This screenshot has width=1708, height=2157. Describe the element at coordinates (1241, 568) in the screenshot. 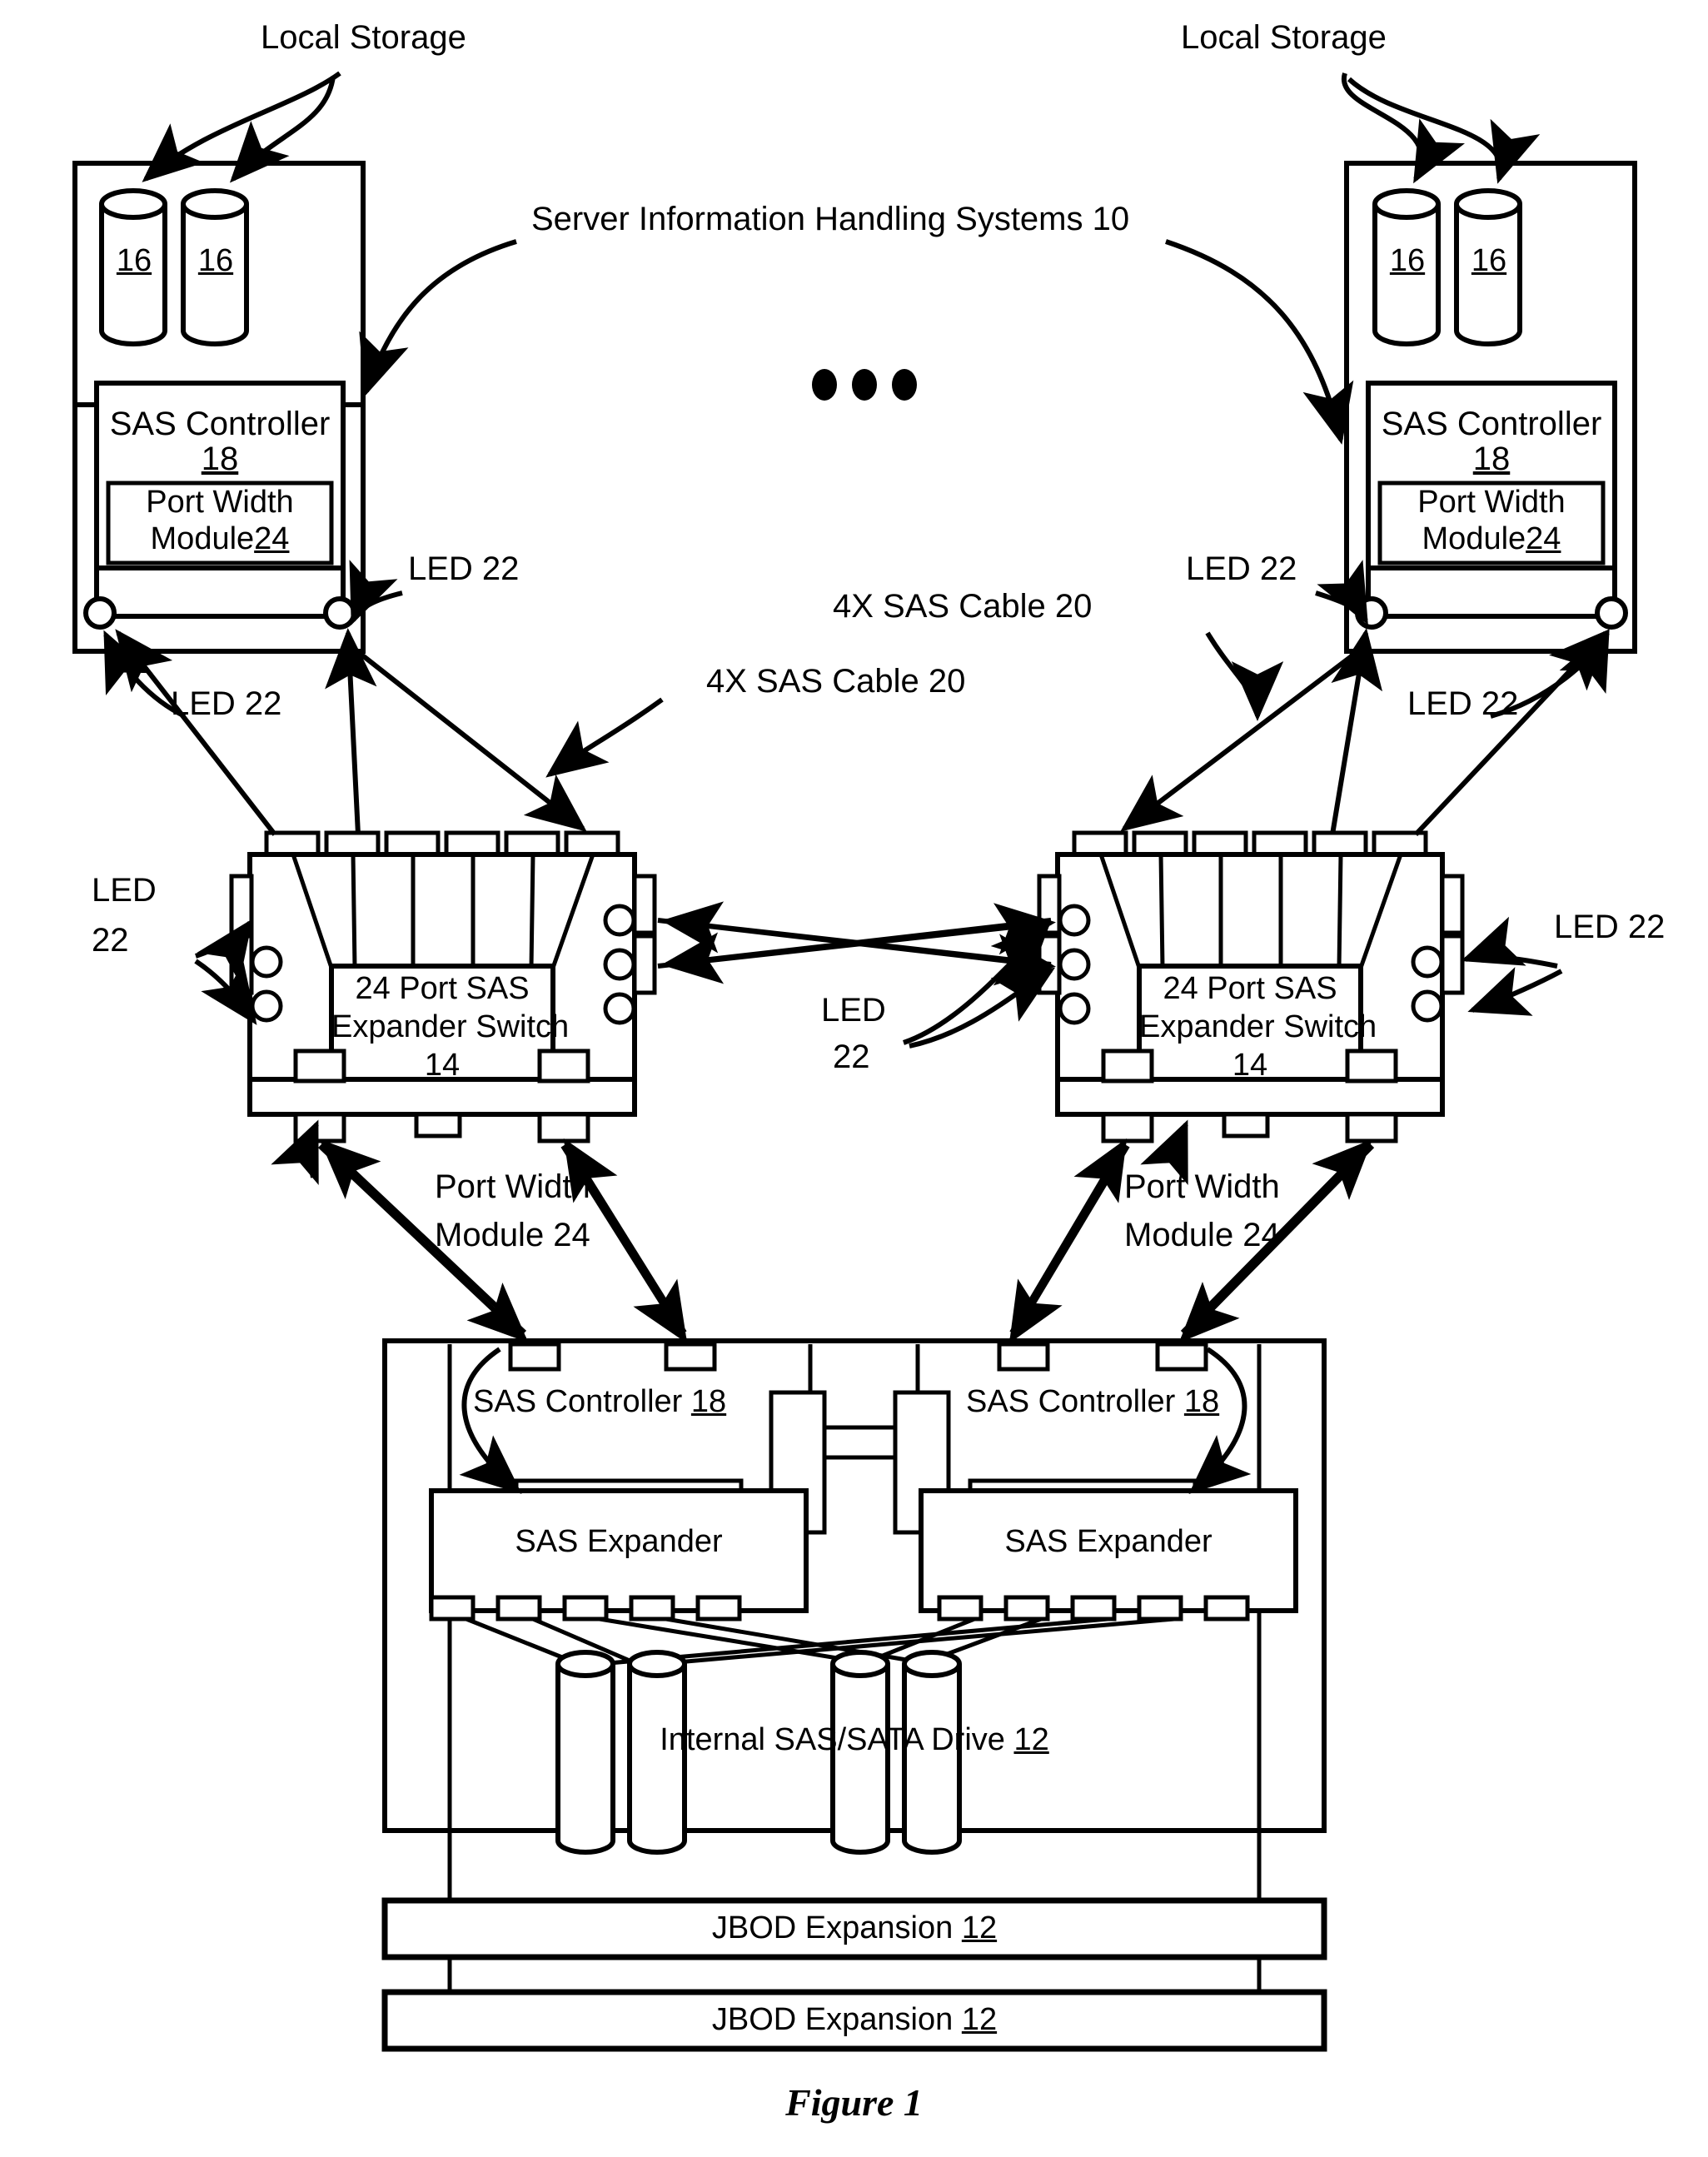

I see `label-led-22-right-upper: LED 22` at that location.